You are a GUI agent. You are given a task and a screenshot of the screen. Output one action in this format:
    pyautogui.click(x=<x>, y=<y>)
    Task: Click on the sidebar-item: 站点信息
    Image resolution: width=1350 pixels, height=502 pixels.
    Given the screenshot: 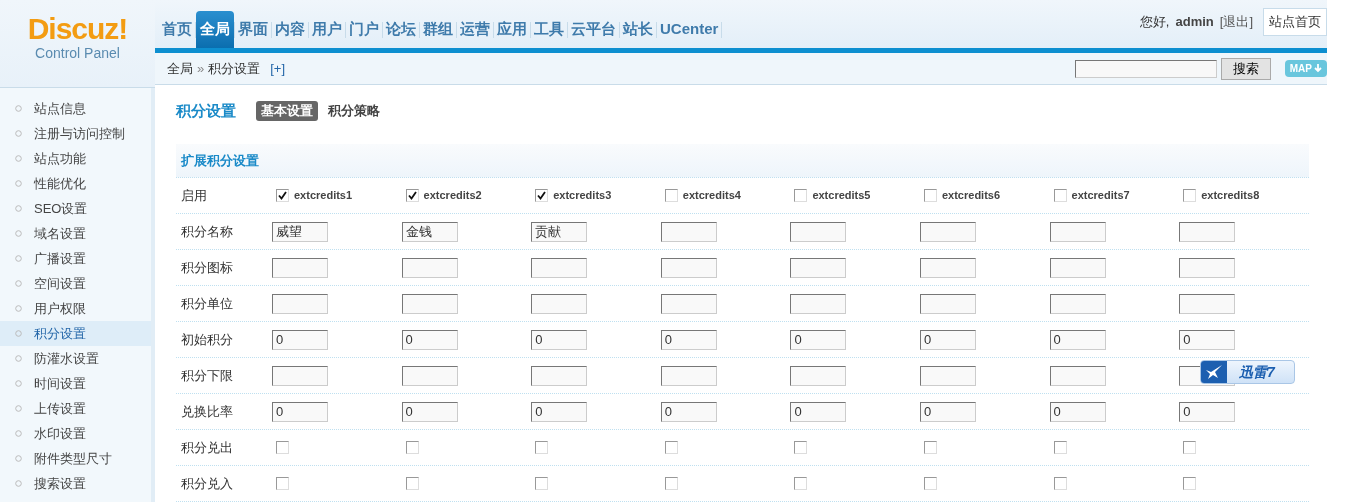 What is the action you would take?
    pyautogui.click(x=75, y=108)
    